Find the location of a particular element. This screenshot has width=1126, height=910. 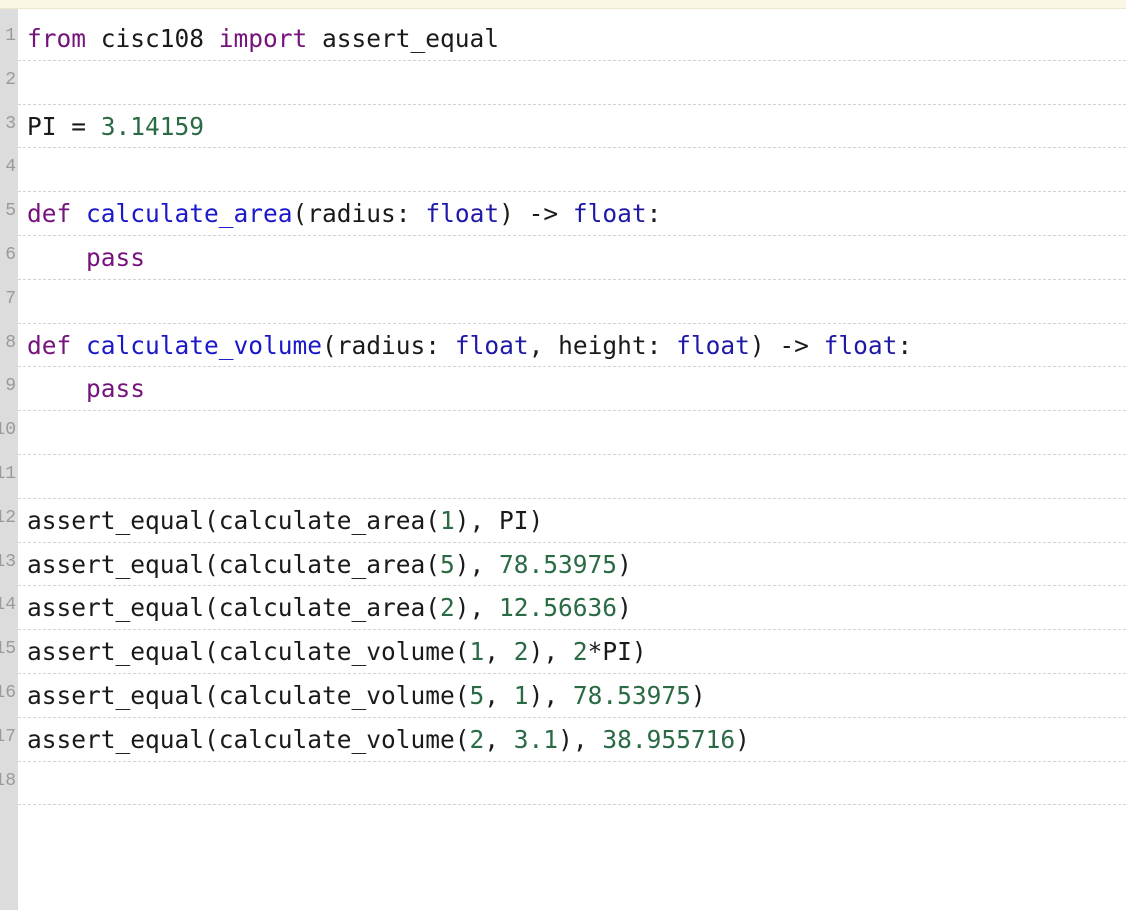

code-token: calculate_volume is located at coordinates (204, 345).